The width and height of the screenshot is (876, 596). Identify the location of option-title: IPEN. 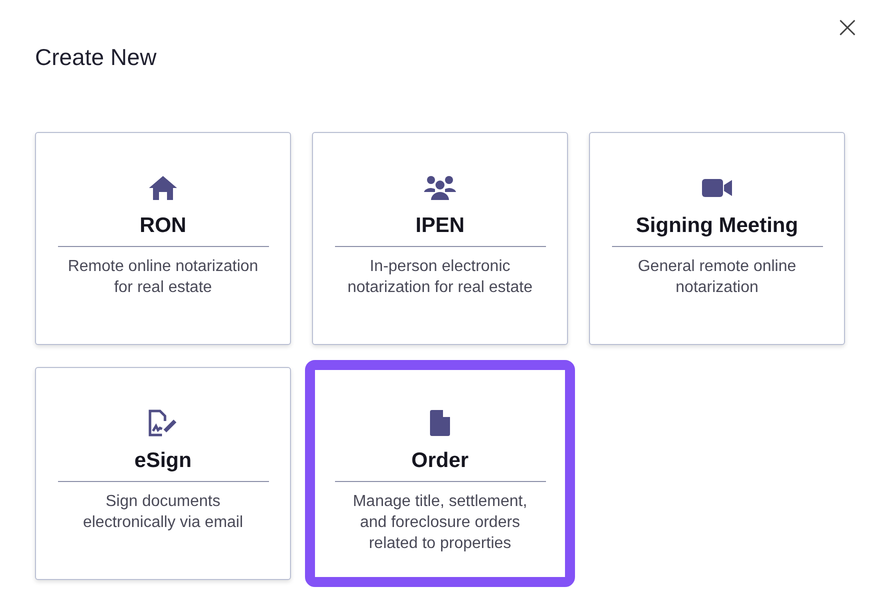
(439, 226).